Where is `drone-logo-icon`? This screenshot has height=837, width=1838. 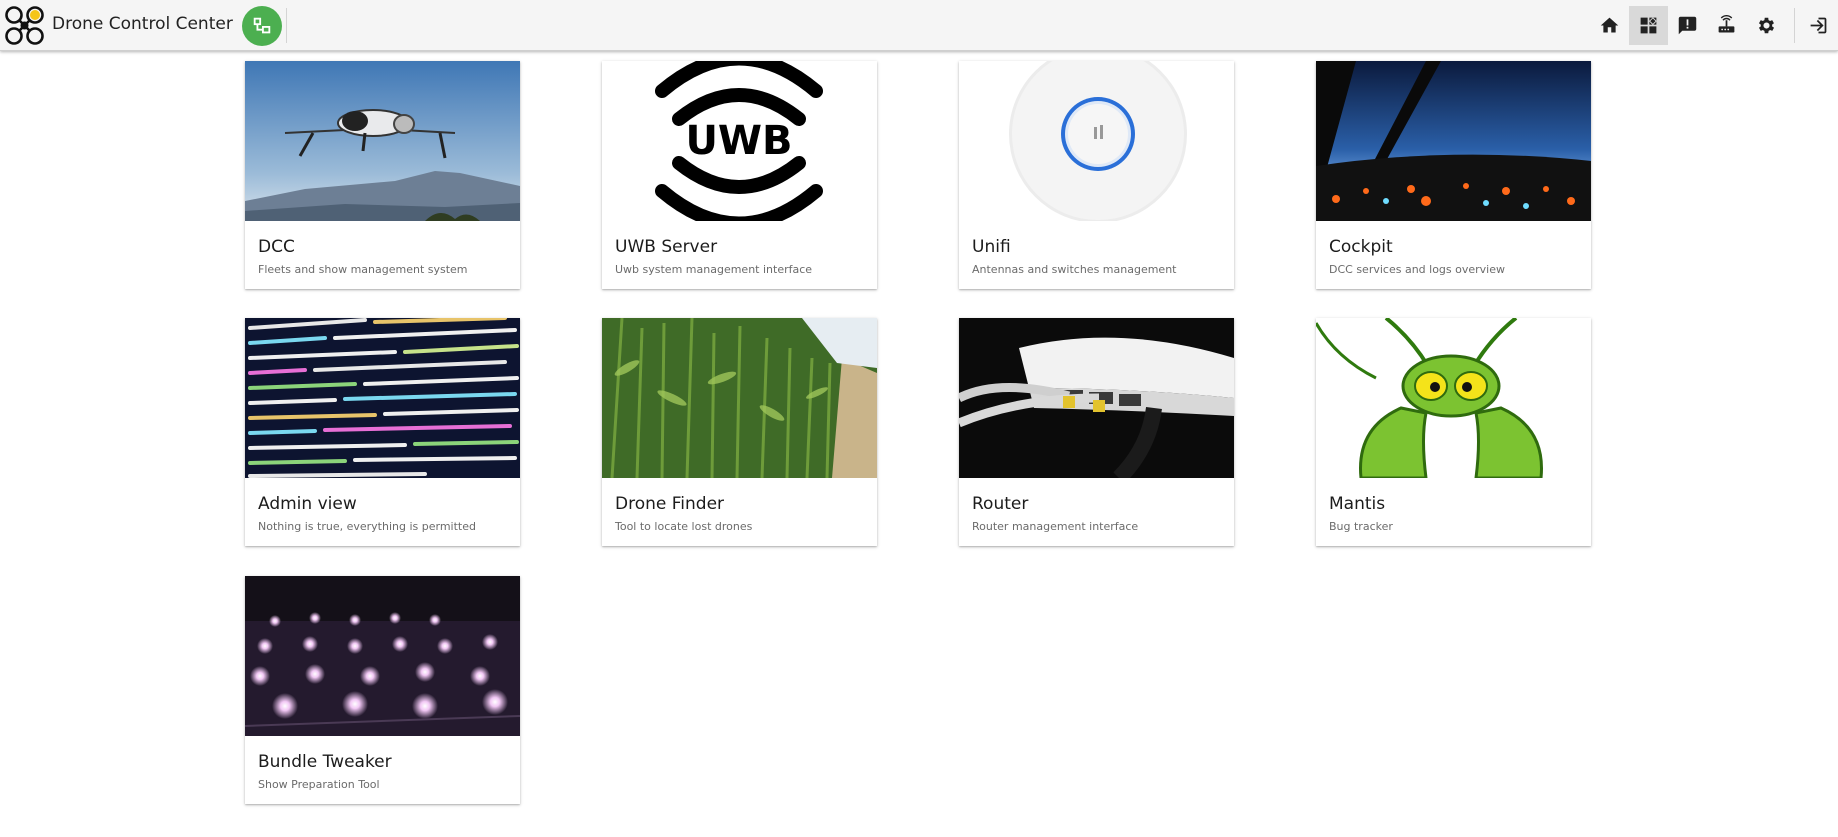 drone-logo-icon is located at coordinates (24, 25).